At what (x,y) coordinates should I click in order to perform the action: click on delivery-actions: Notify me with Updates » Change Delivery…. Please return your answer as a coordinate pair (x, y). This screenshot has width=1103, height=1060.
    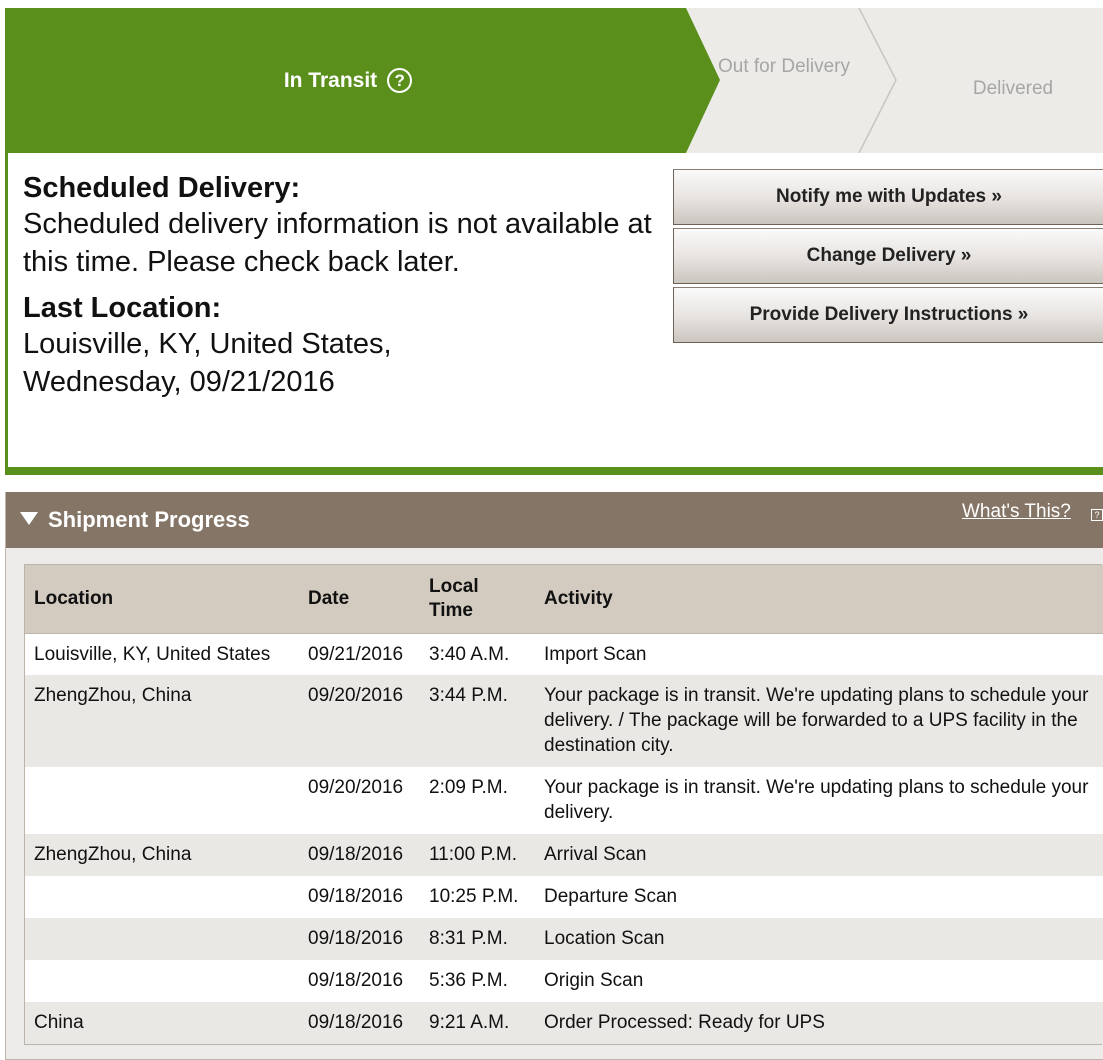
    Looking at the image, I should click on (888, 257).